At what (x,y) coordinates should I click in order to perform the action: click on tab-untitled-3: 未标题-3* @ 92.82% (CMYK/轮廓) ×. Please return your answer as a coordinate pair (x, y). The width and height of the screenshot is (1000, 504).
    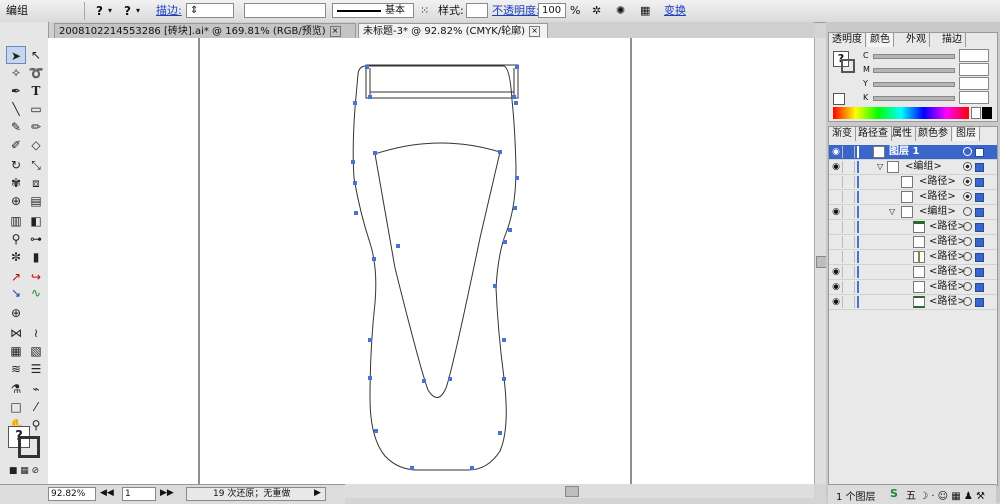
    Looking at the image, I should click on (453, 30).